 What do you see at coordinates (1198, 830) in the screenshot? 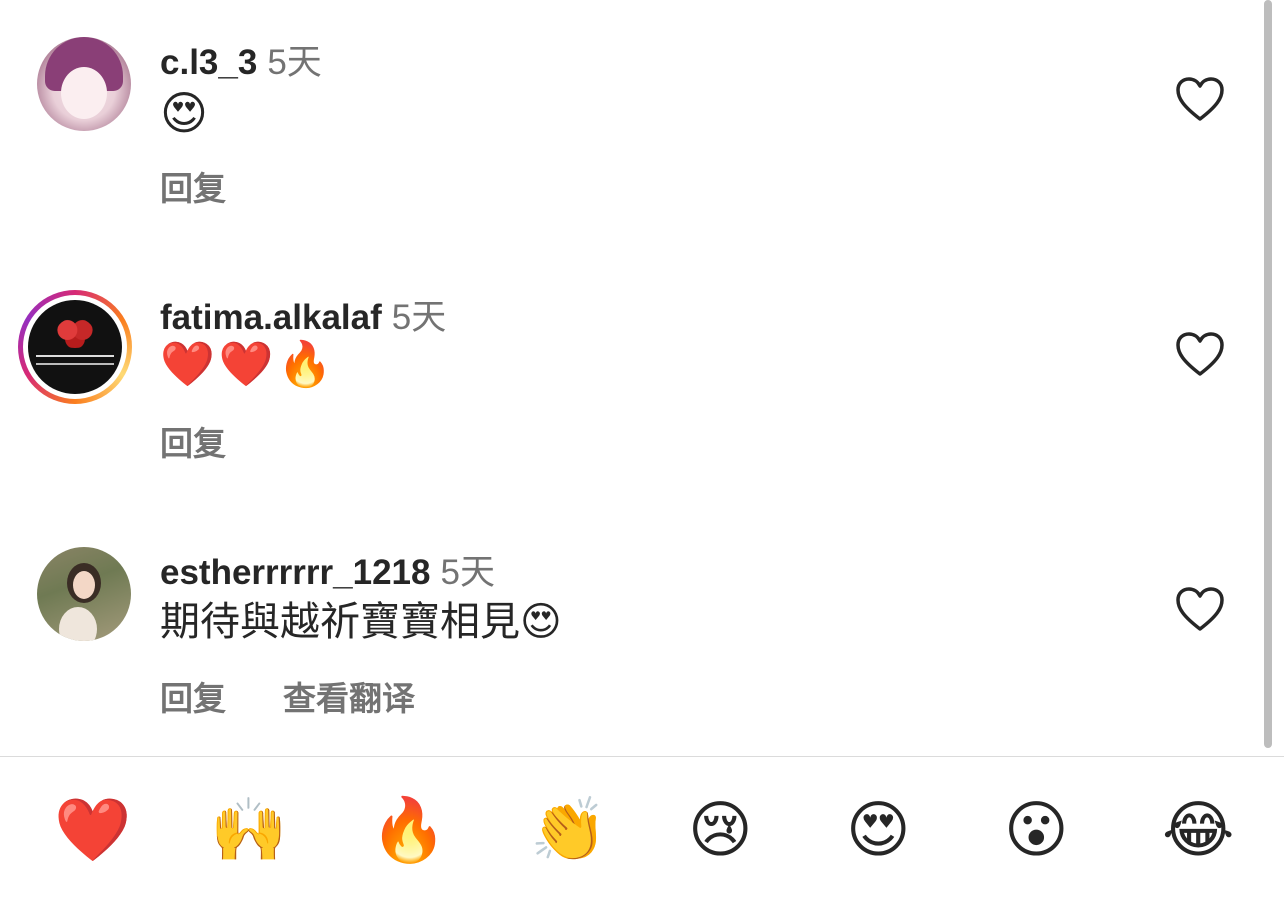
I see `reaction-tears-of-joy: 😂` at bounding box center [1198, 830].